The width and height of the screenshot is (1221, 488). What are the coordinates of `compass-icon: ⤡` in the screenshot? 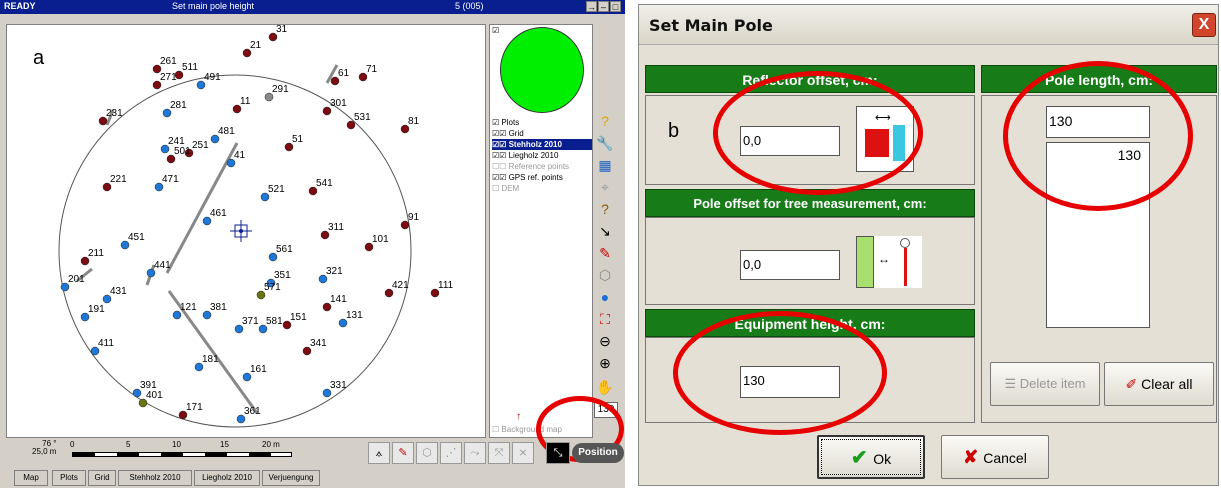 It's located at (558, 453).